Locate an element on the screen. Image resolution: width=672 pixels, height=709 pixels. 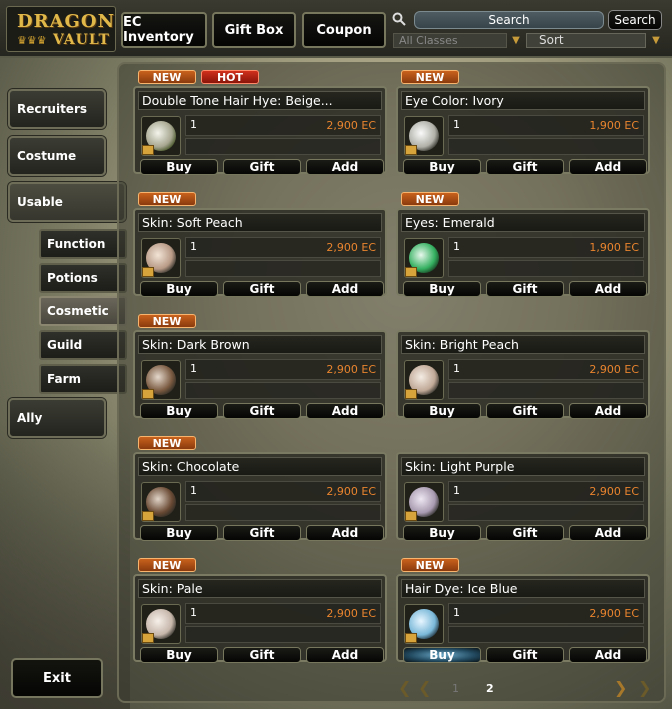
item-name: Skin: Pale is located at coordinates (260, 588).